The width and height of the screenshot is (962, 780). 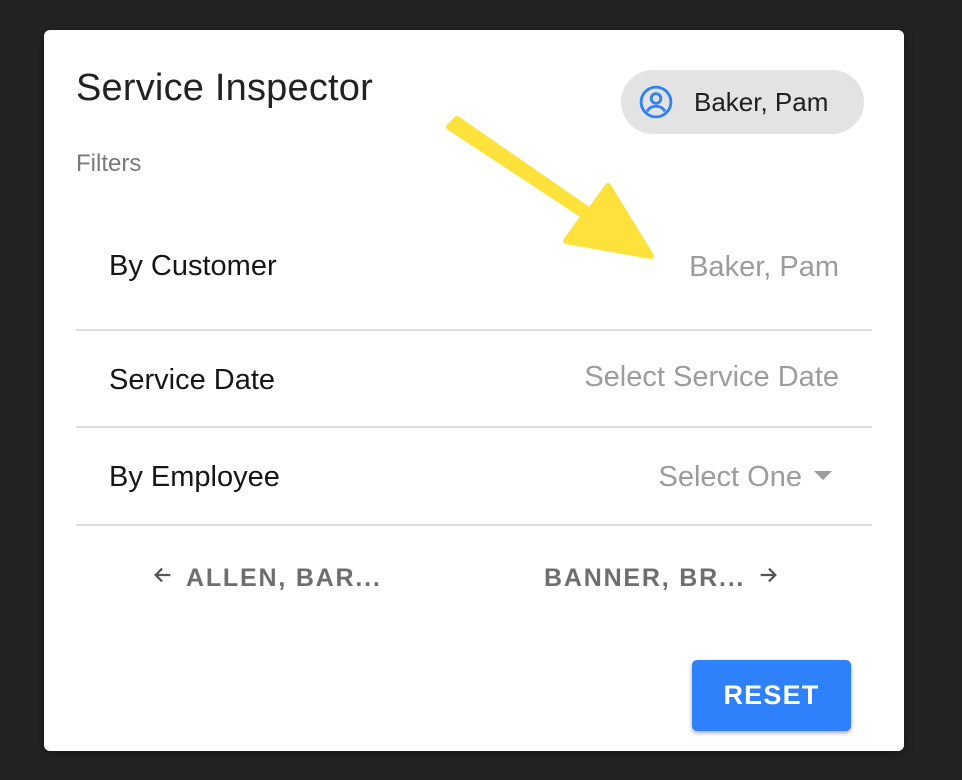 I want to click on employee-select: Select One, so click(x=745, y=477).